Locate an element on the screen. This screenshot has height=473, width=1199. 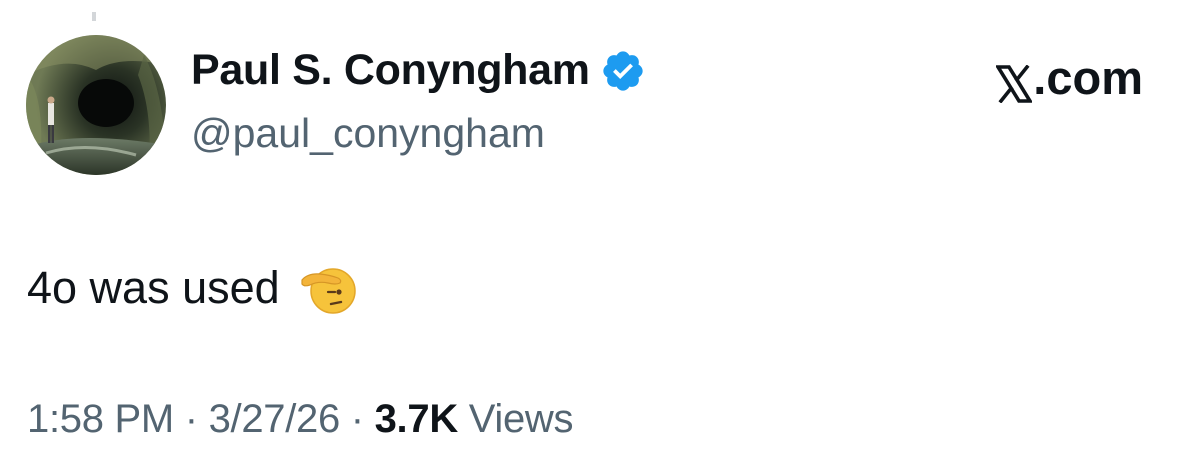
author-display-name: Paul S. Conyngham is located at coordinates (390, 70).